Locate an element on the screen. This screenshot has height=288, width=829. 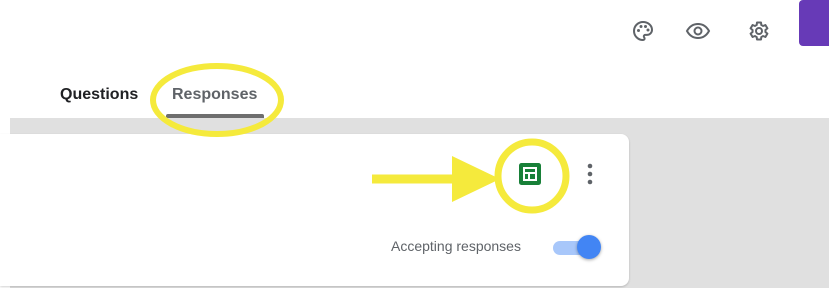
accepting-responses-toggle is located at coordinates (578, 248).